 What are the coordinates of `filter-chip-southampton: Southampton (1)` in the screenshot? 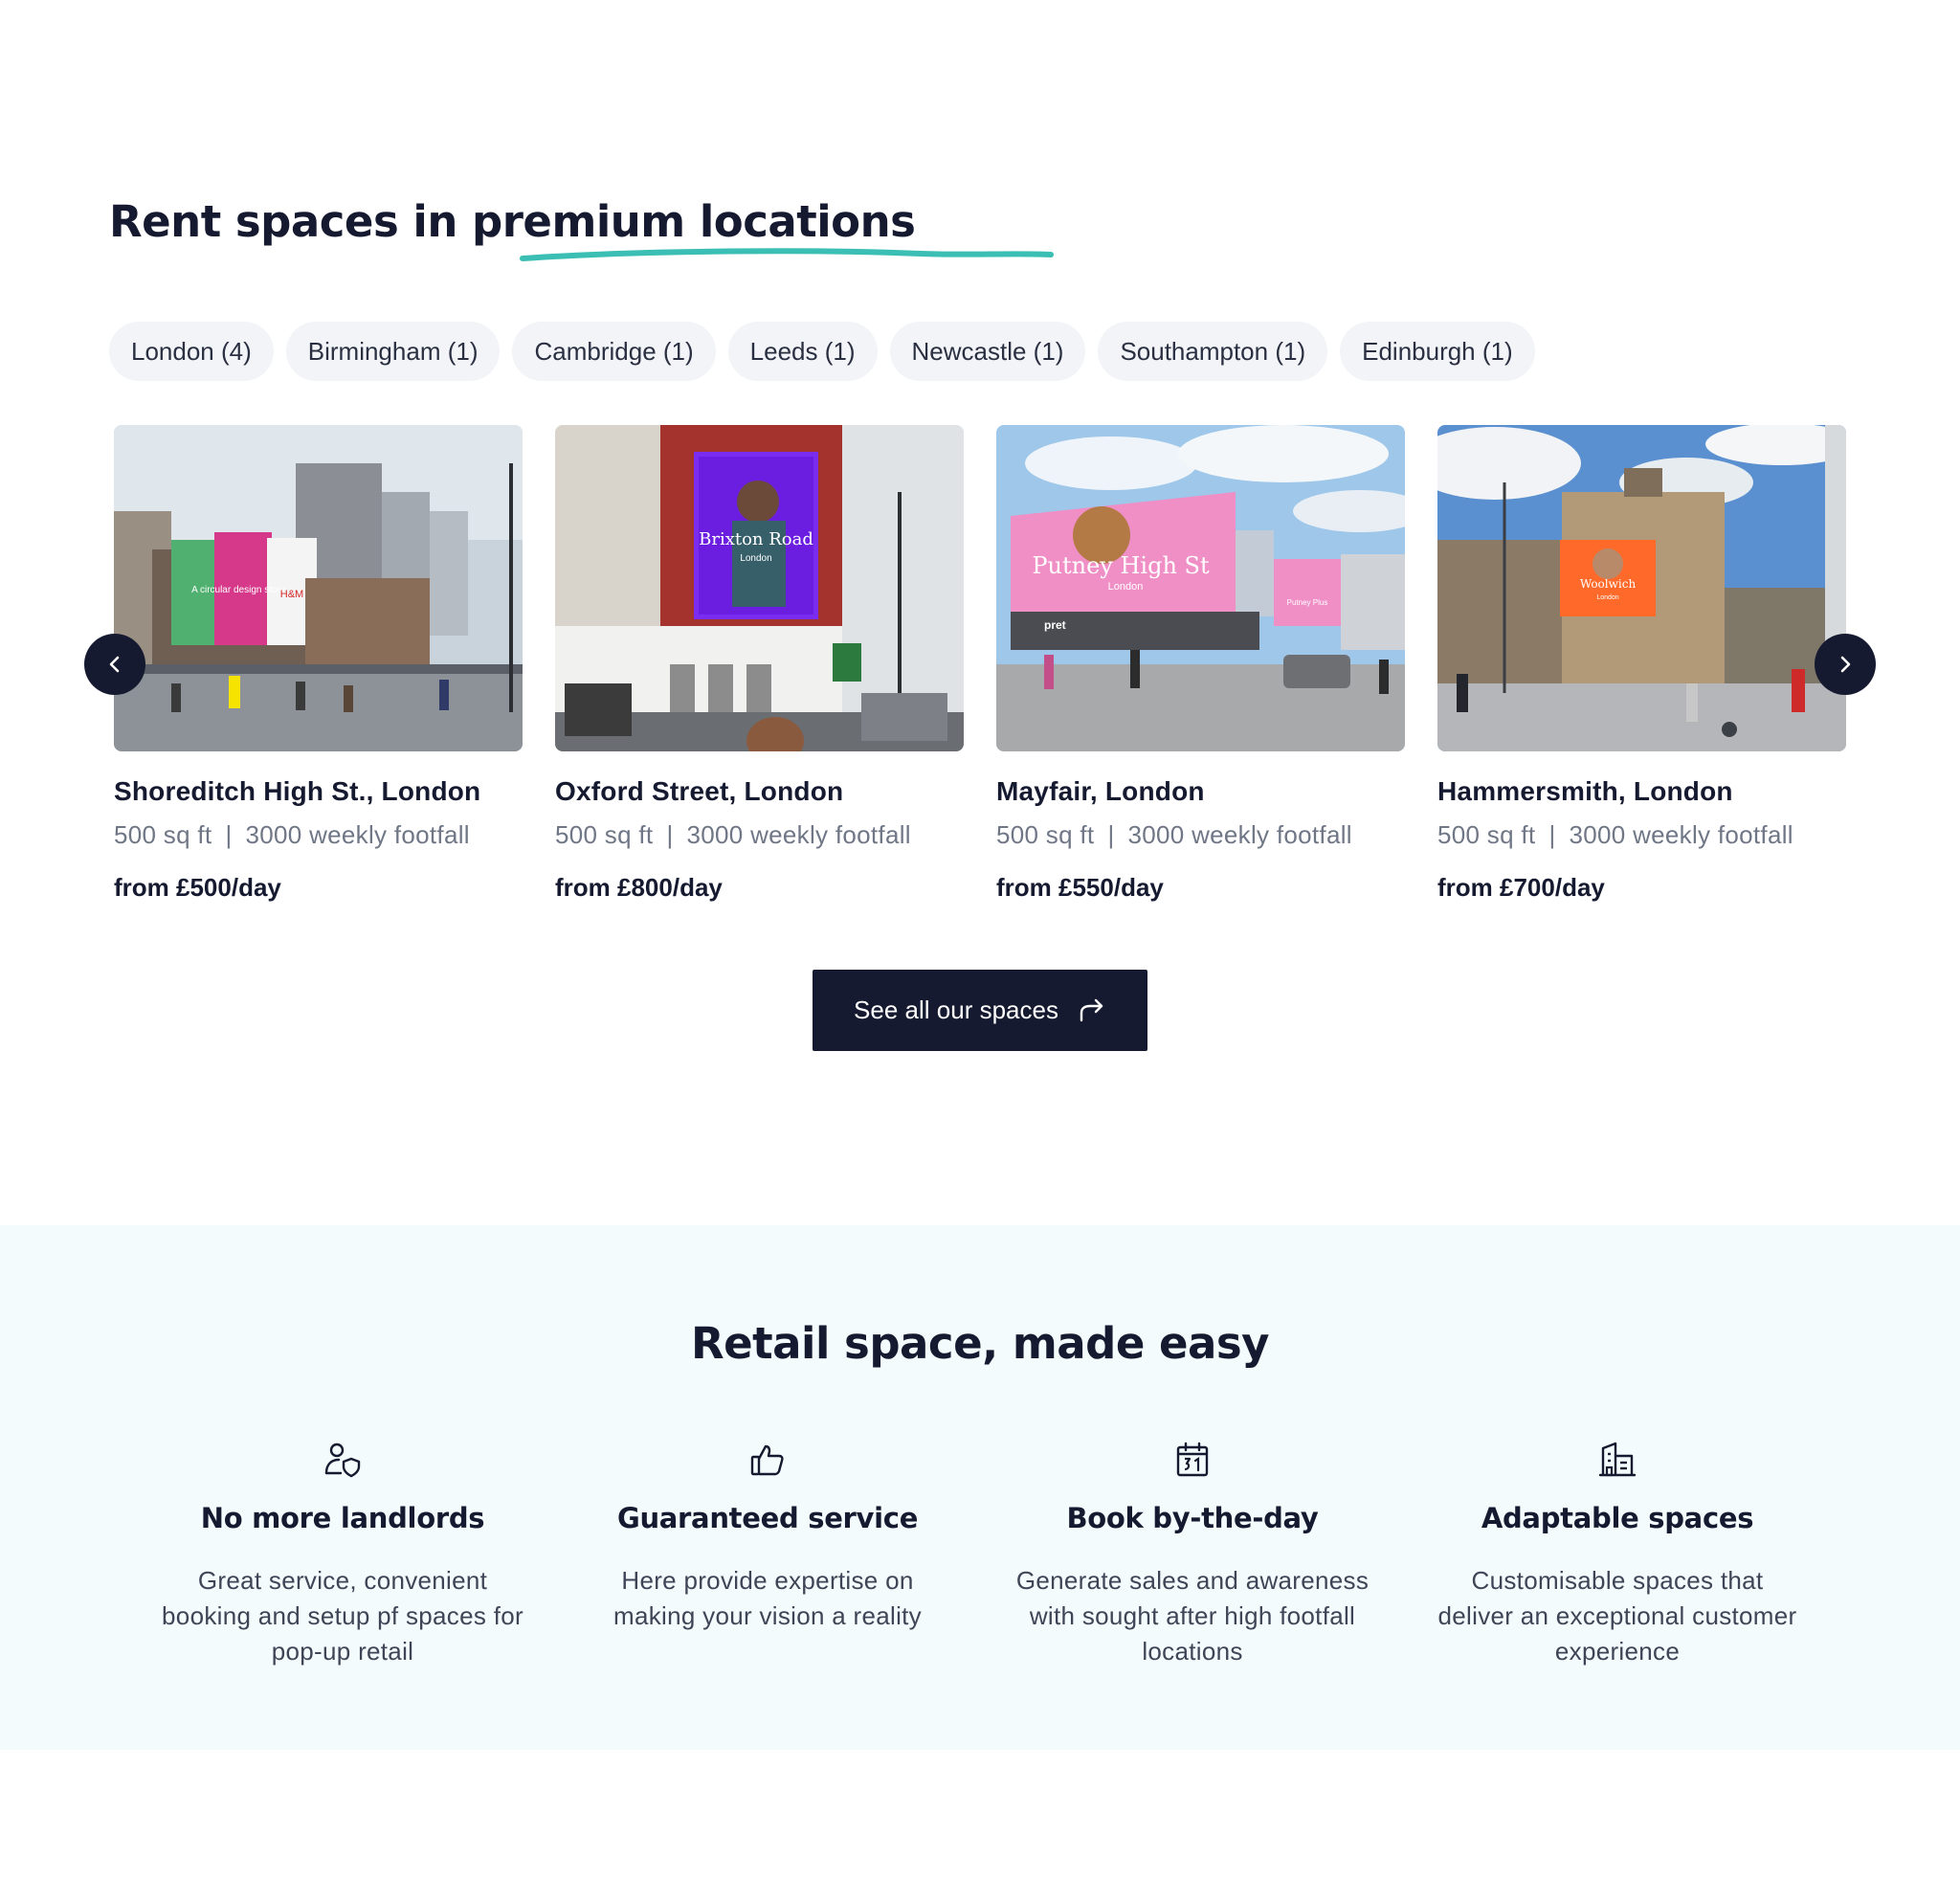 It's located at (1213, 351).